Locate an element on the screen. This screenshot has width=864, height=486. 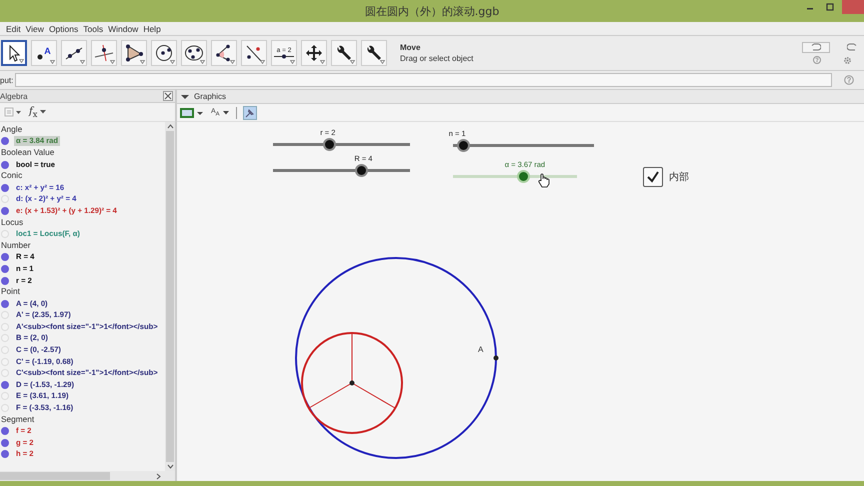
point is located at coordinates (496, 358).